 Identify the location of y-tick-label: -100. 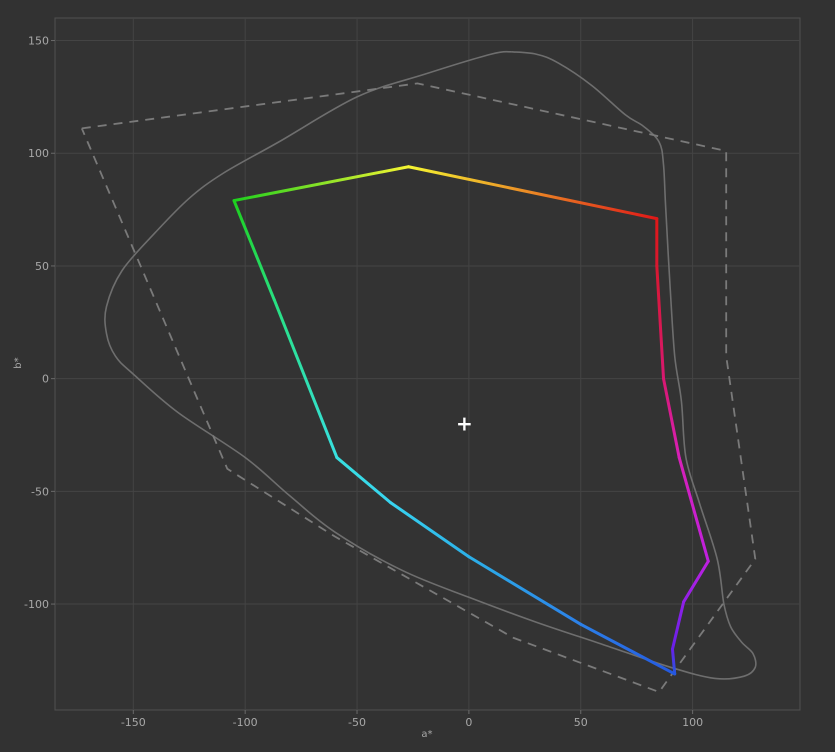
(36, 604).